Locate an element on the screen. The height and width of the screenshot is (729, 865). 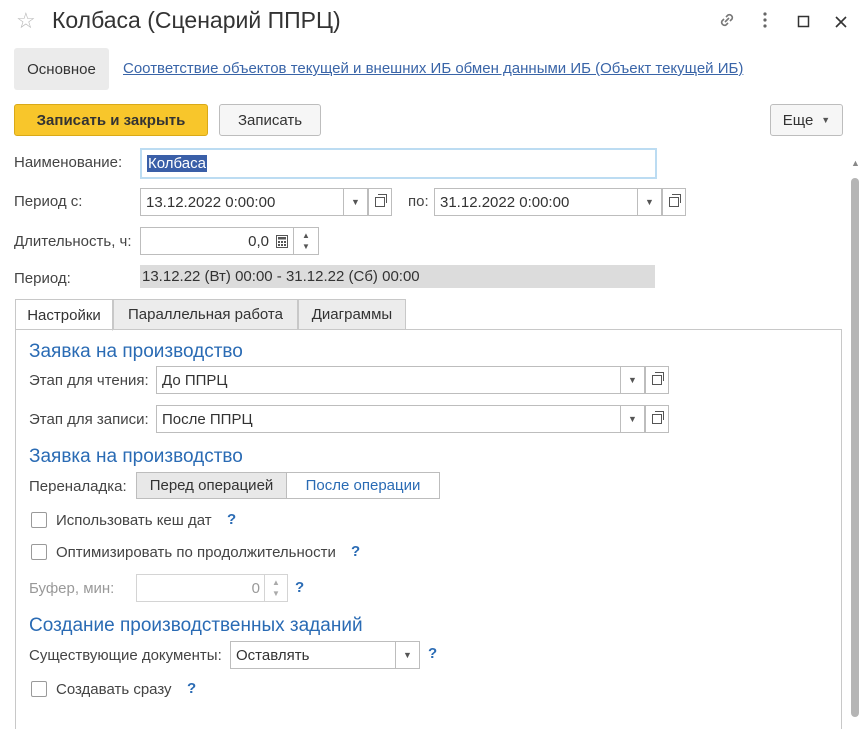
changeover-before-option: Перед операцией is located at coordinates (212, 485).